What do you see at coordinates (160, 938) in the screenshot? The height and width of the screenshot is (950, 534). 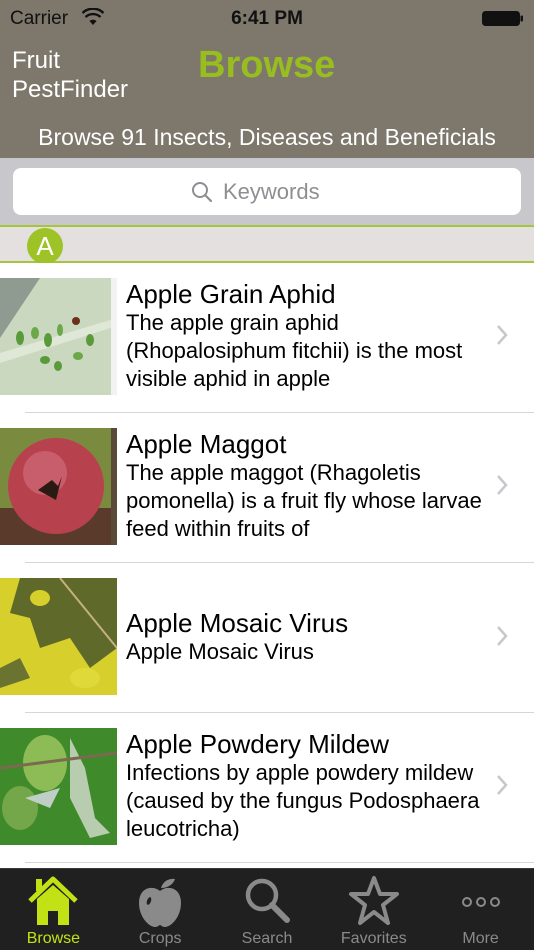 I see `tab-label: Crops` at bounding box center [160, 938].